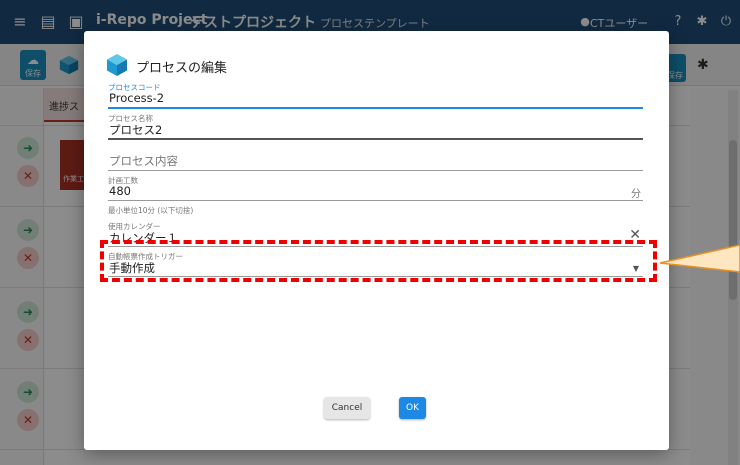 The height and width of the screenshot is (465, 740). I want to click on dialog-title: プロセスの編集, so click(182, 68).